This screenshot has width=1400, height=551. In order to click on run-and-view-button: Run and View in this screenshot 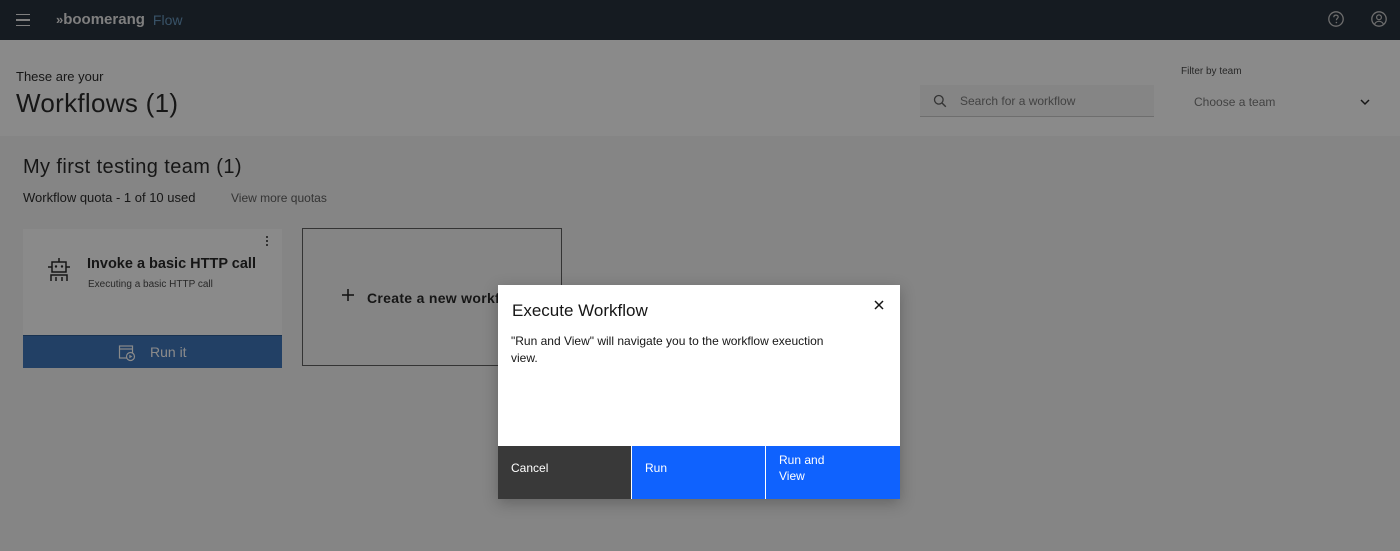, I will do `click(832, 472)`.